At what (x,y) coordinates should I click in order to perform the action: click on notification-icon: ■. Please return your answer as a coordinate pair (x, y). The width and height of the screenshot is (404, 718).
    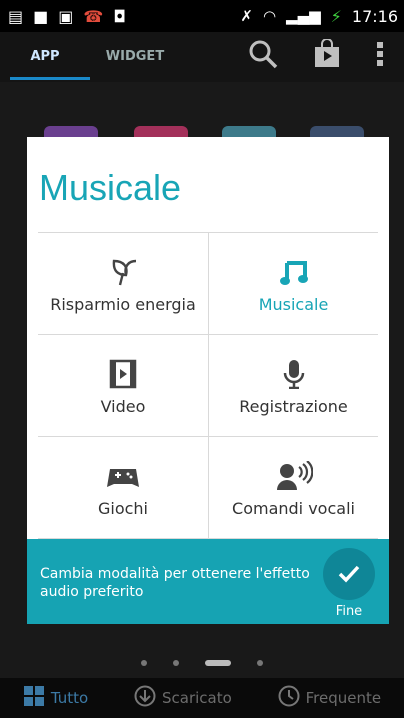
    Looking at the image, I should click on (41, 16).